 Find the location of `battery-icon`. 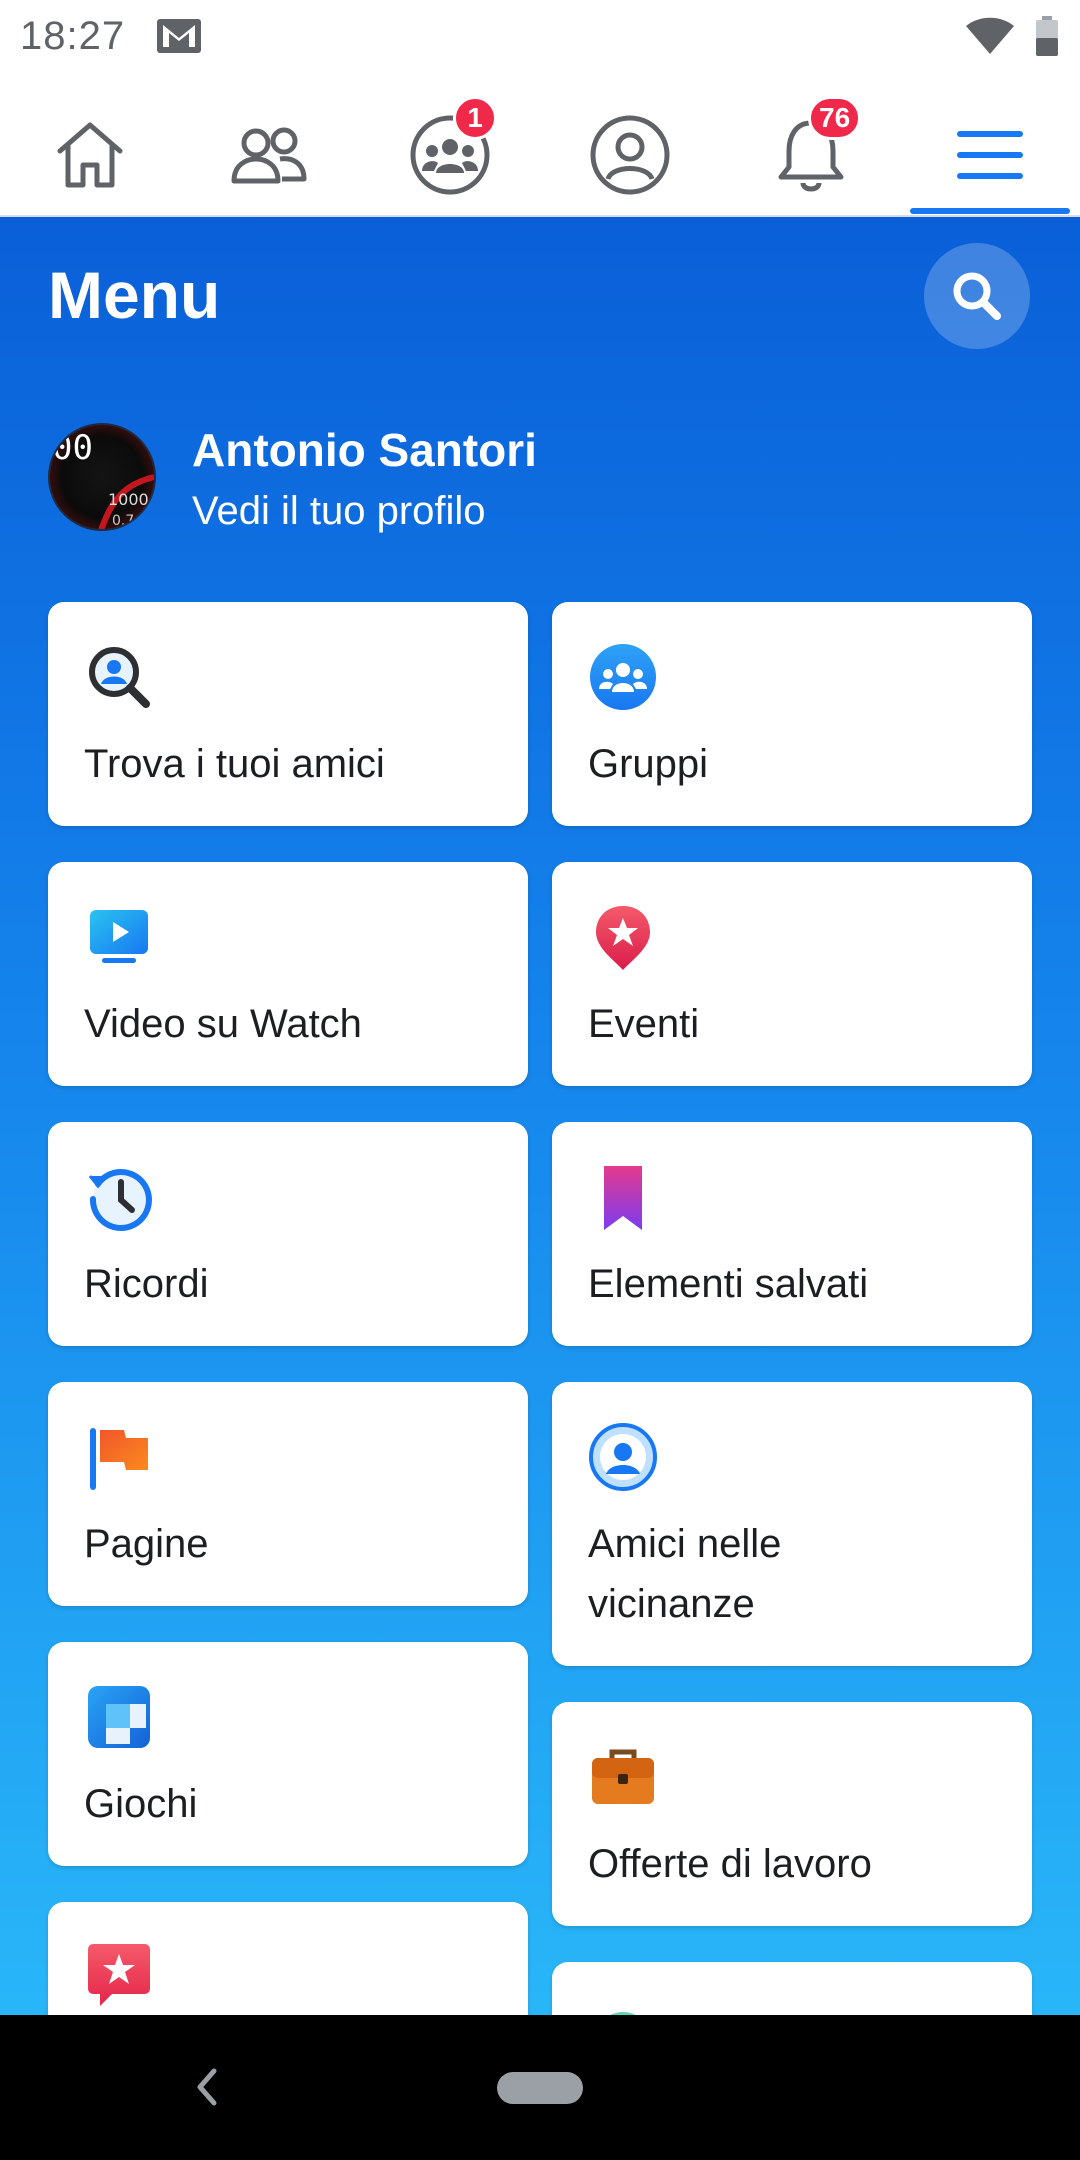

battery-icon is located at coordinates (1047, 39).